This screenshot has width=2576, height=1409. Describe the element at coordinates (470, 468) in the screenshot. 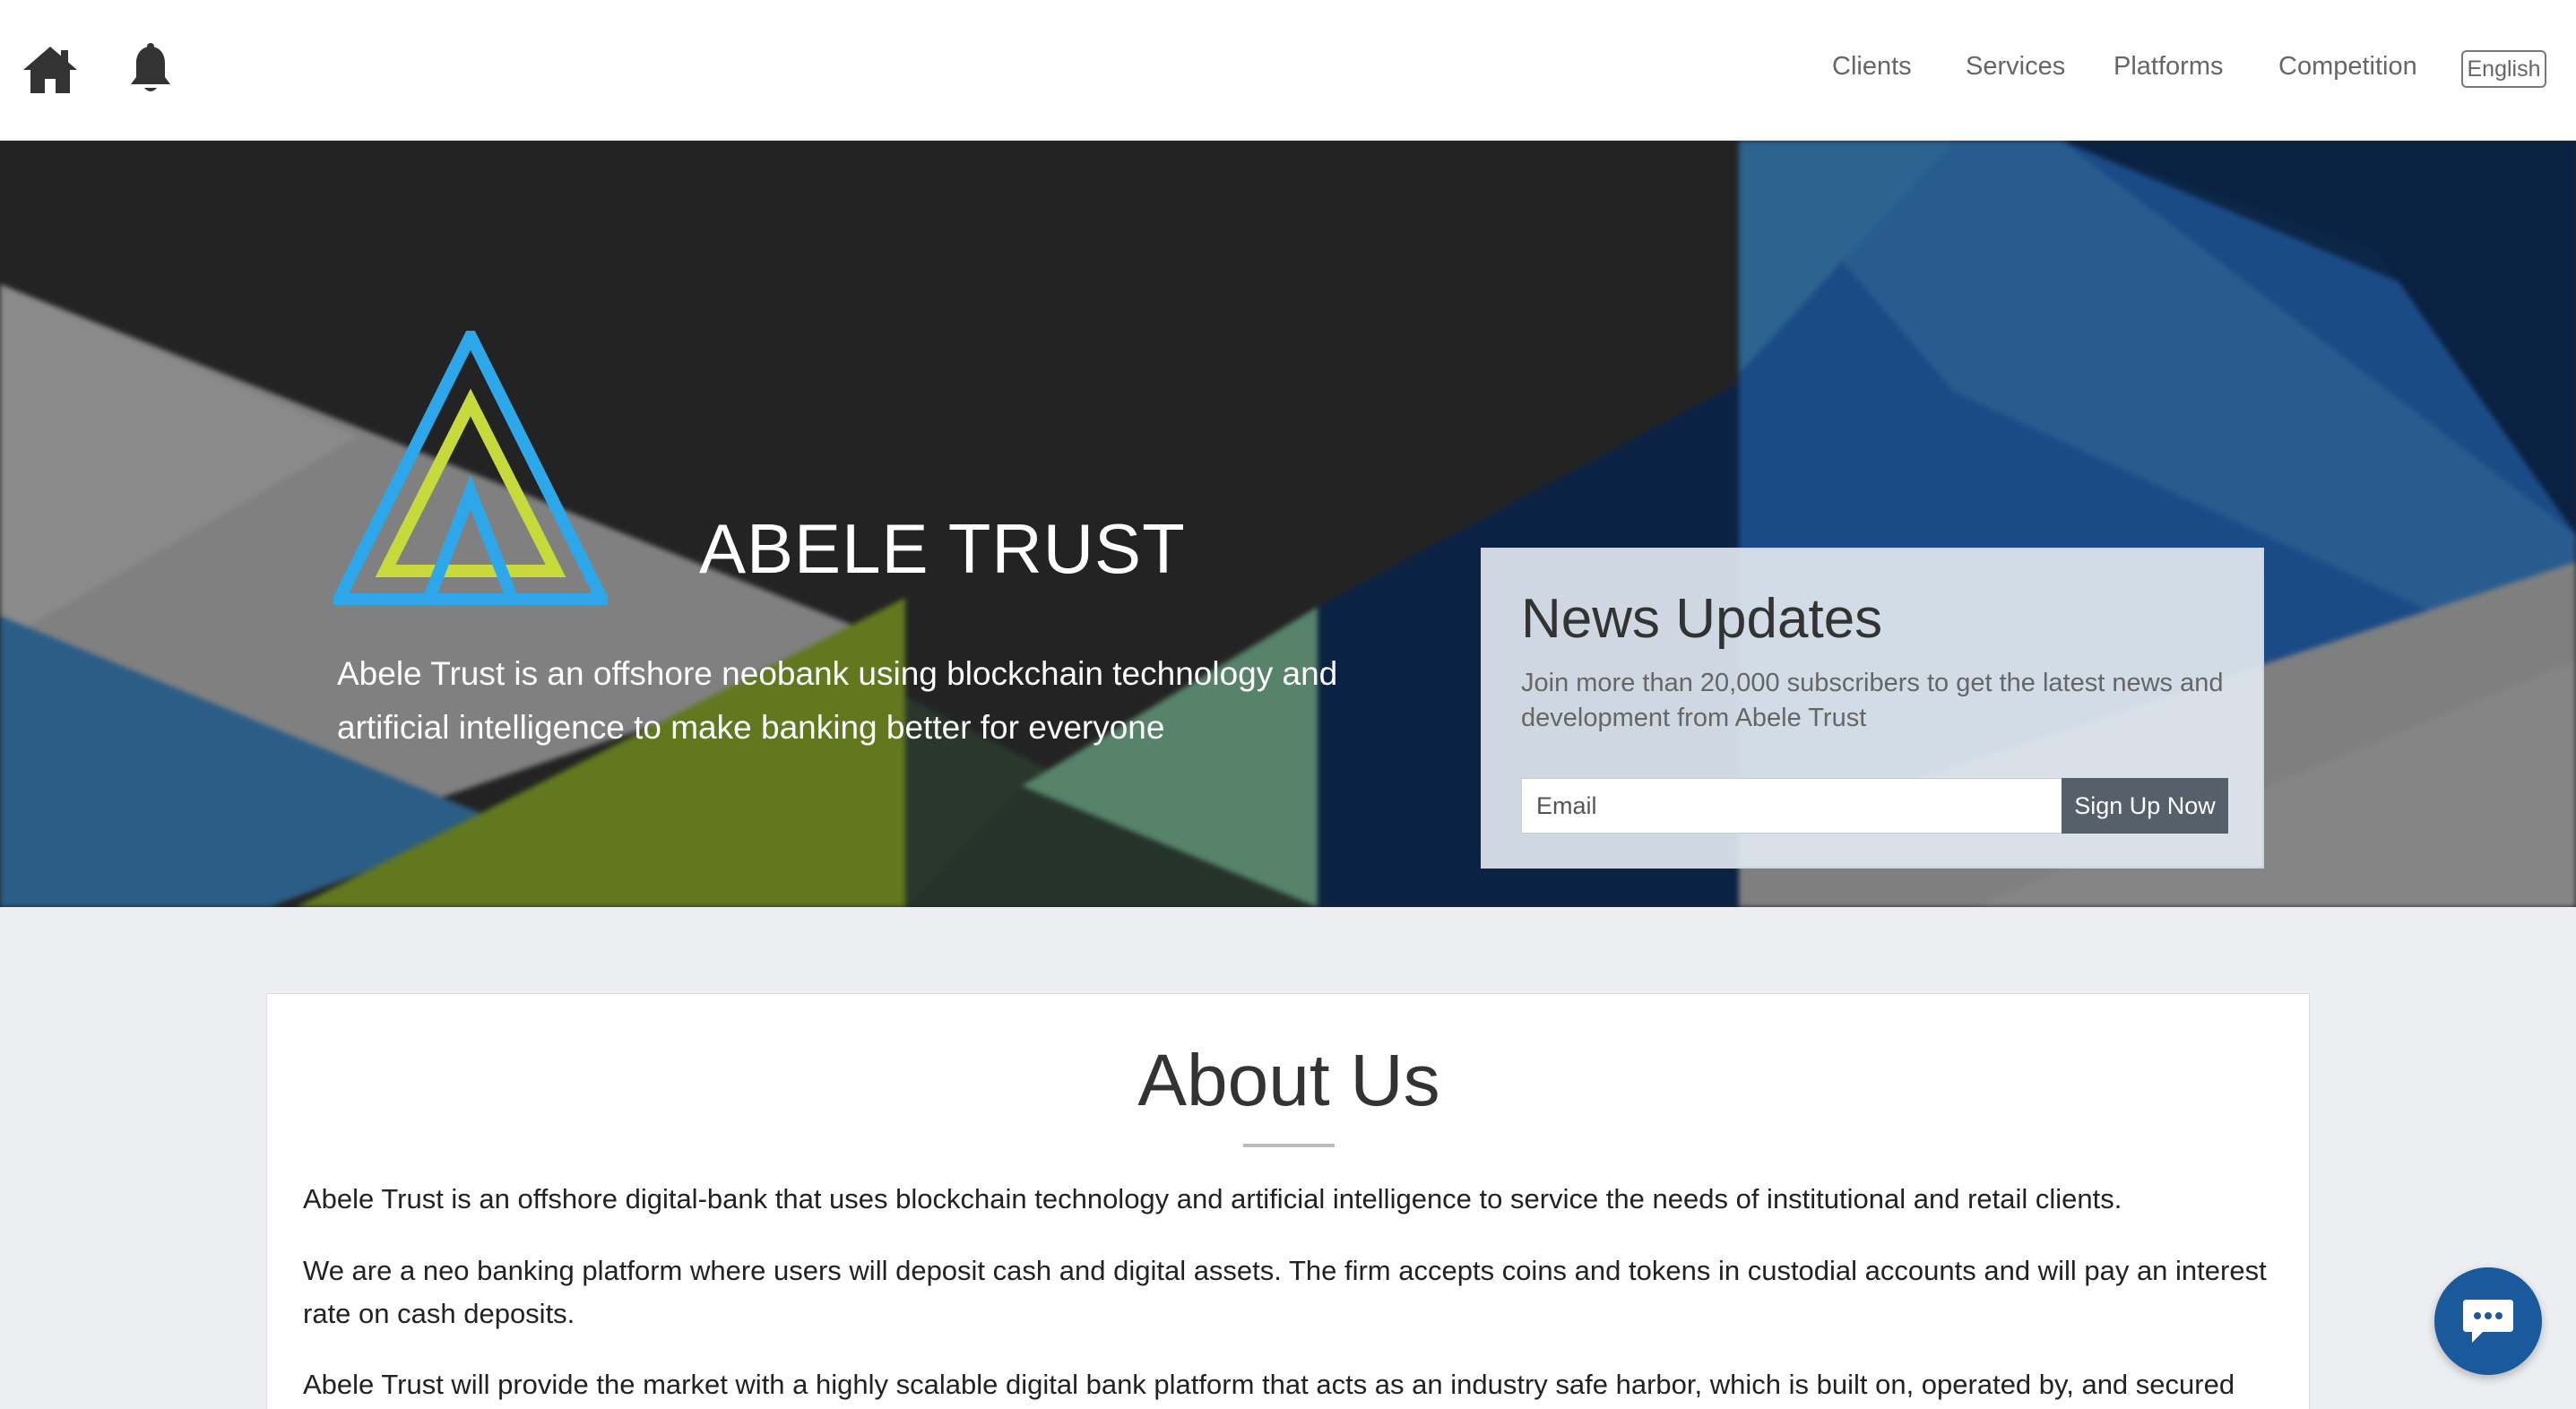

I see `abele-trust-logo` at that location.